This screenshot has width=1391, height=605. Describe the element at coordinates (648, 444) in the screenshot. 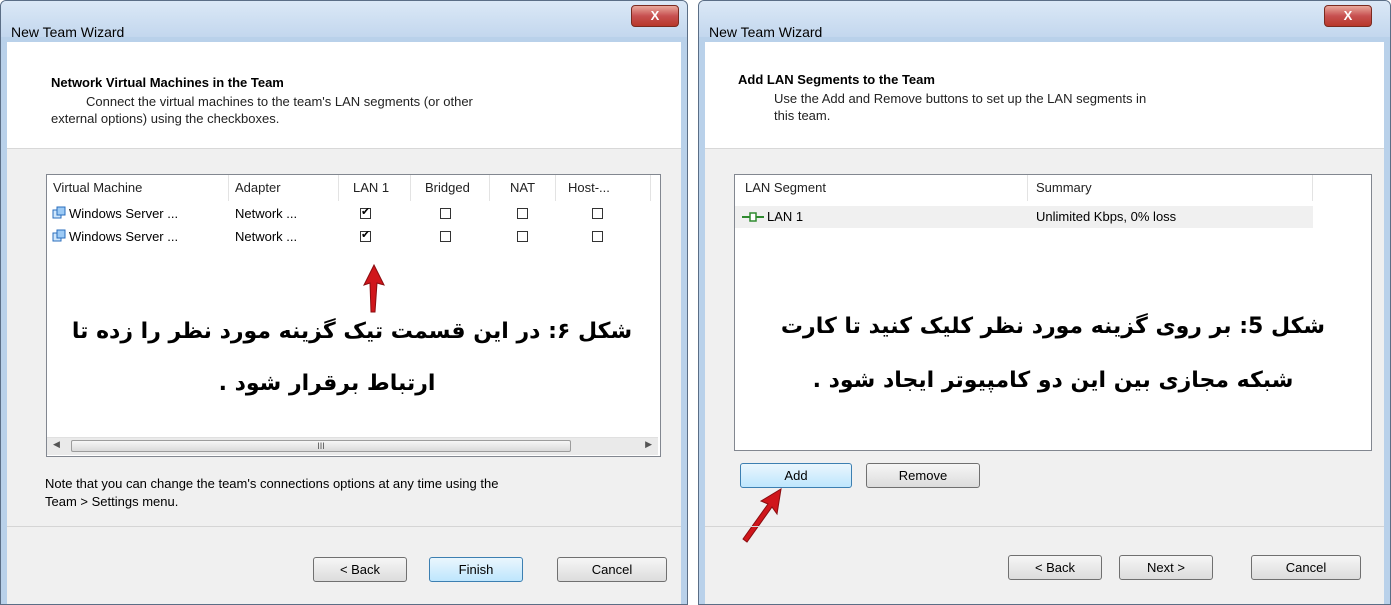

I see `scroll-right-icon: ▶` at that location.